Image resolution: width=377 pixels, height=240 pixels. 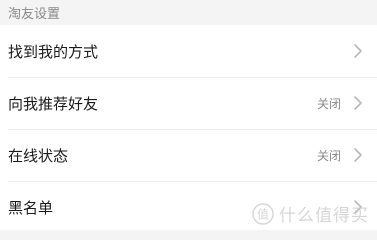 I want to click on row-label: 向我推荐好友, so click(x=53, y=103).